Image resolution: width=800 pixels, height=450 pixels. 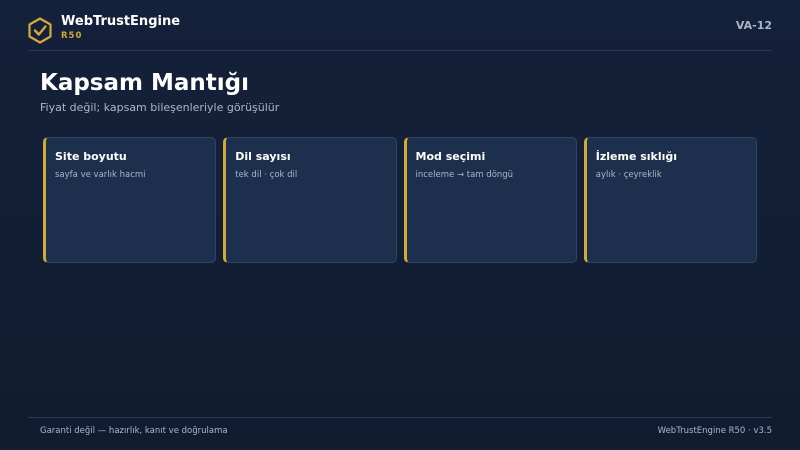 What do you see at coordinates (628, 175) in the screenshot?
I see `card-description: aylık · çeyreklik` at bounding box center [628, 175].